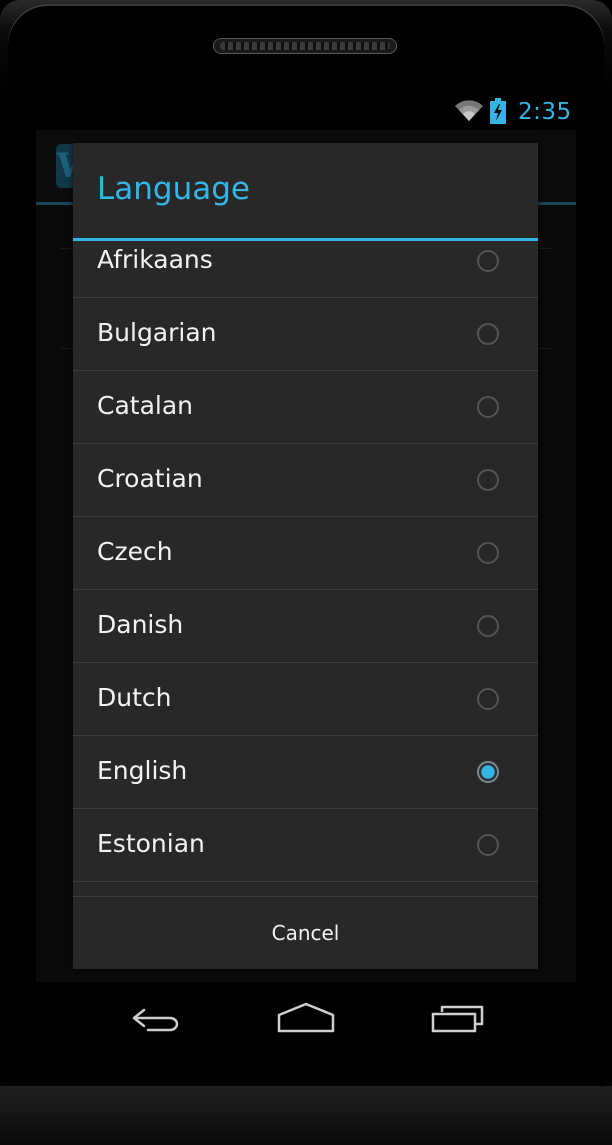  Describe the element at coordinates (305, 407) in the screenshot. I see `list-item-catalan: Catalan` at that location.